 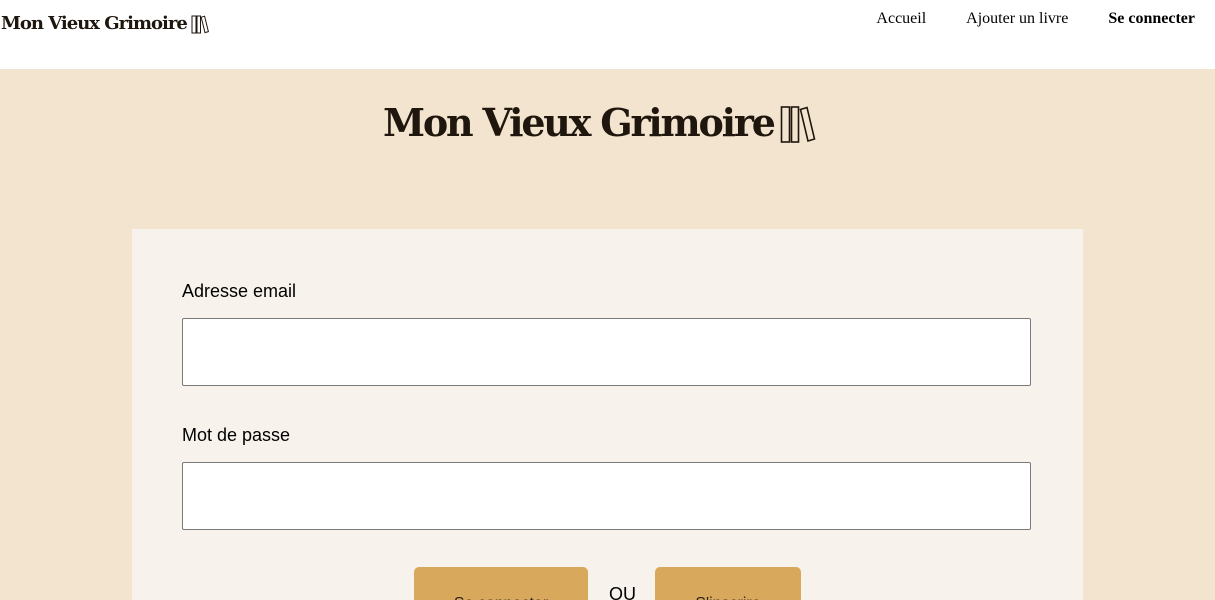 I want to click on header-brand-name: Mon Vieux Grimoire, so click(x=94, y=23).